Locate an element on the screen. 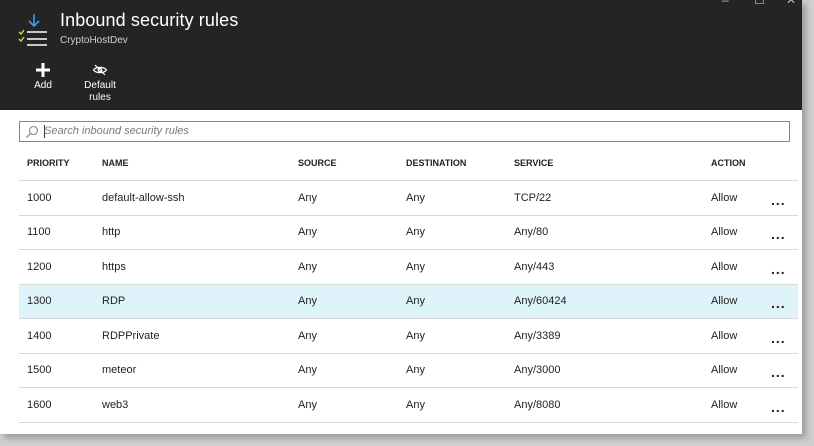  search-input is located at coordinates (411, 131).